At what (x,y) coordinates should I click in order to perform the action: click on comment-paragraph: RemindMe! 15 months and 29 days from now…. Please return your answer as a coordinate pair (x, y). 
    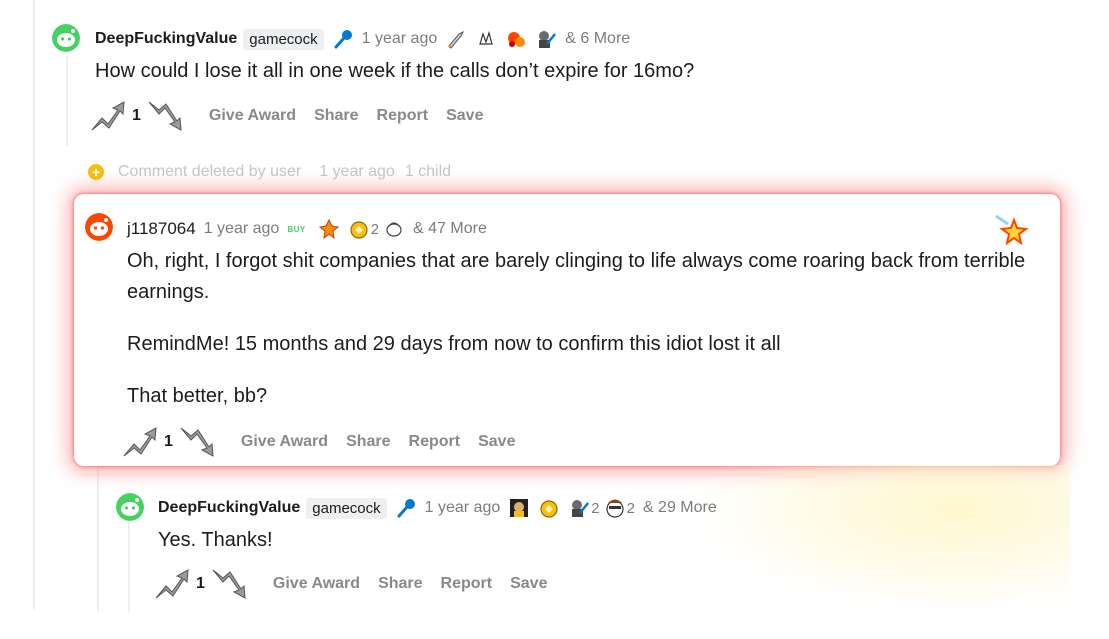
    Looking at the image, I should click on (454, 344).